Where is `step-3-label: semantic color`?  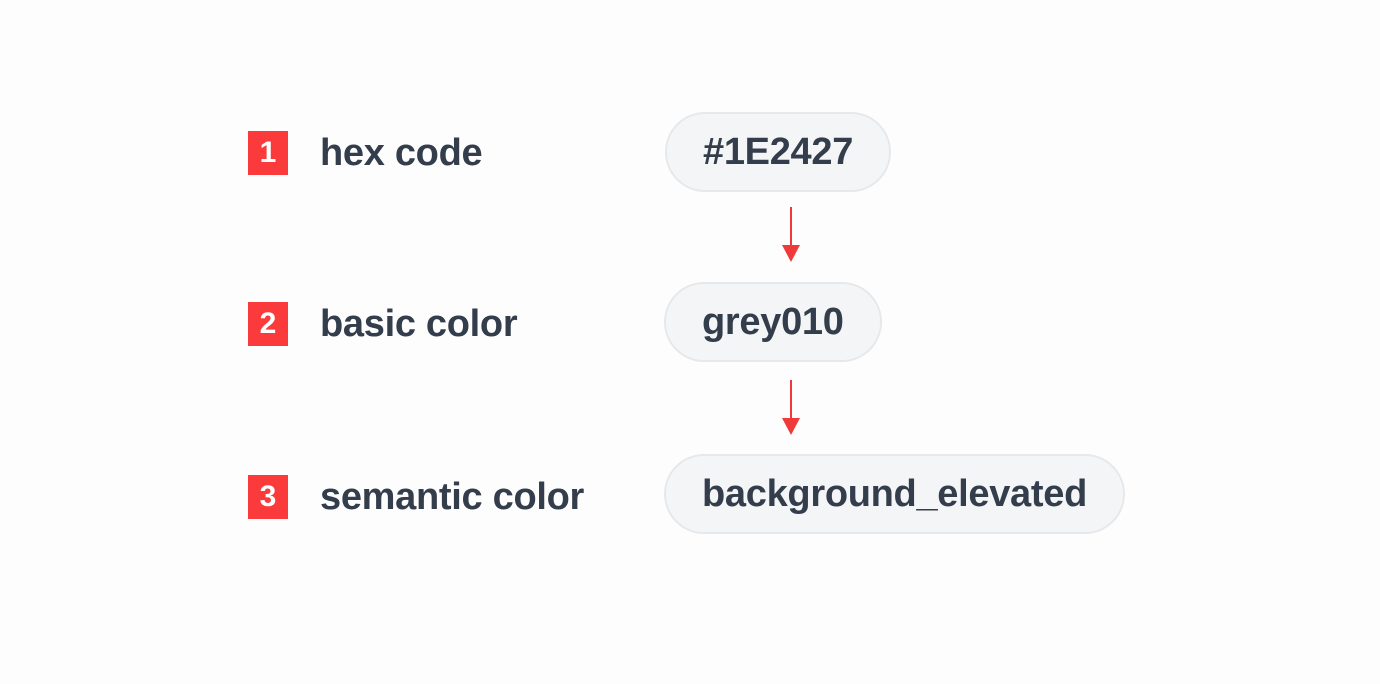
step-3-label: semantic color is located at coordinates (452, 497).